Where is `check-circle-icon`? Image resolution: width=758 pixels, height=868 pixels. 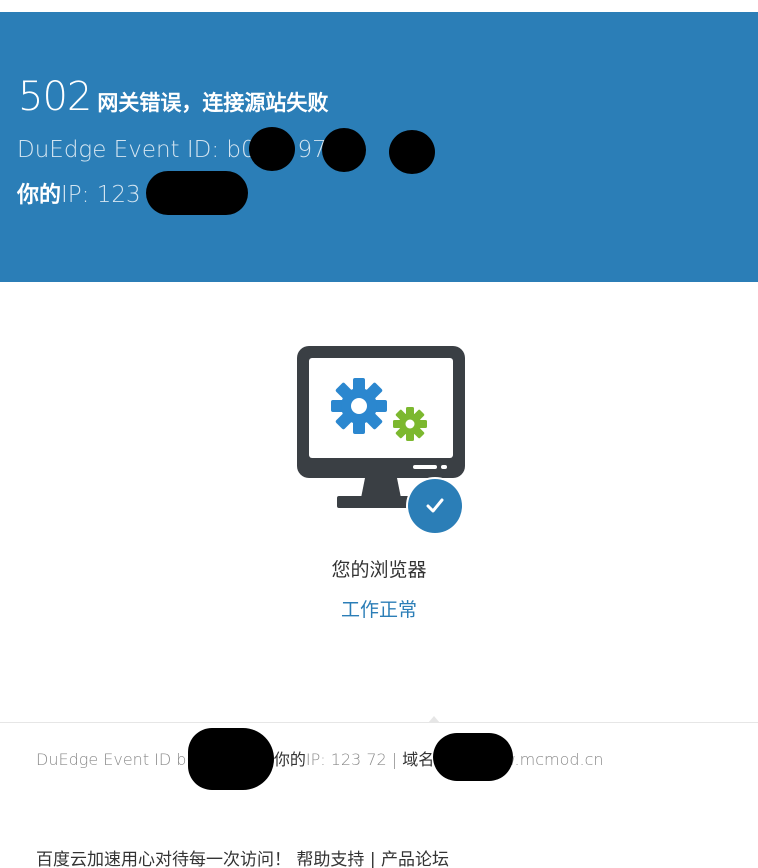
check-circle-icon is located at coordinates (435, 506).